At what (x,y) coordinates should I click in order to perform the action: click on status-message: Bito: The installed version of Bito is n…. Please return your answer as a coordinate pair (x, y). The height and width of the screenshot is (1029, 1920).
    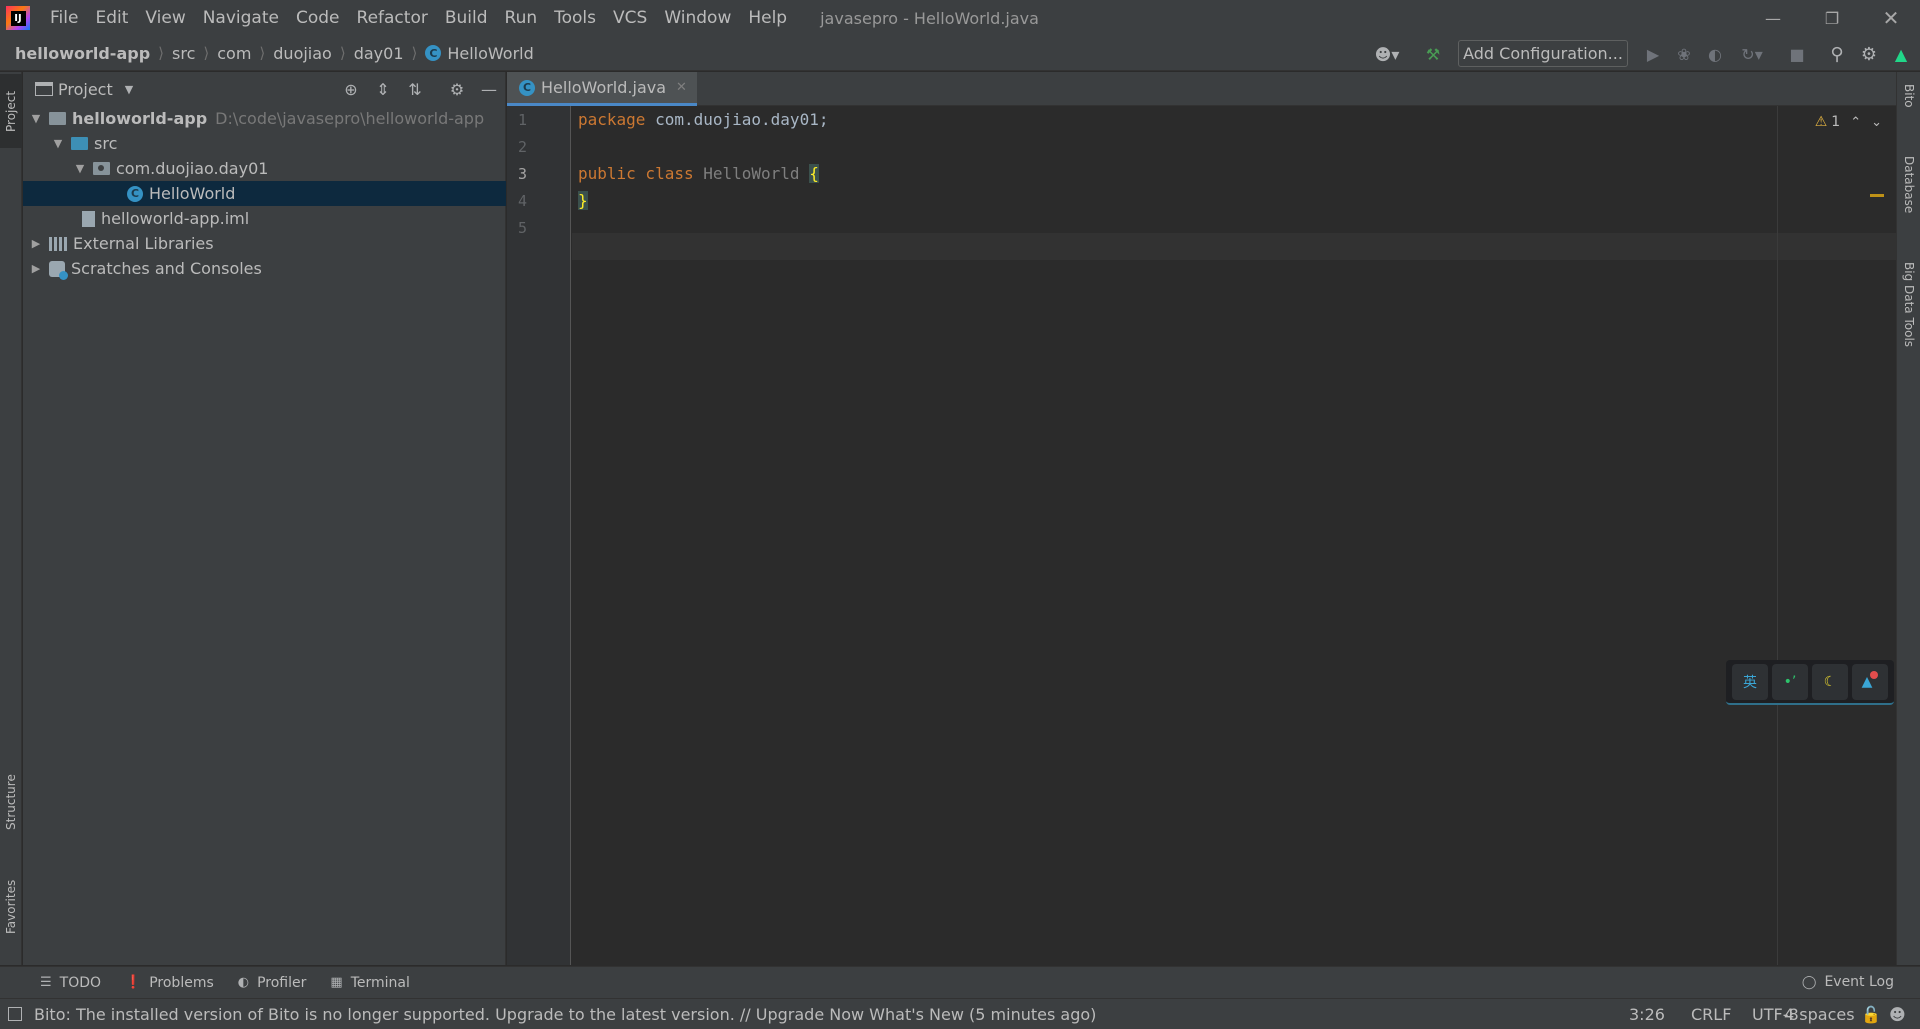
    Looking at the image, I should click on (565, 1014).